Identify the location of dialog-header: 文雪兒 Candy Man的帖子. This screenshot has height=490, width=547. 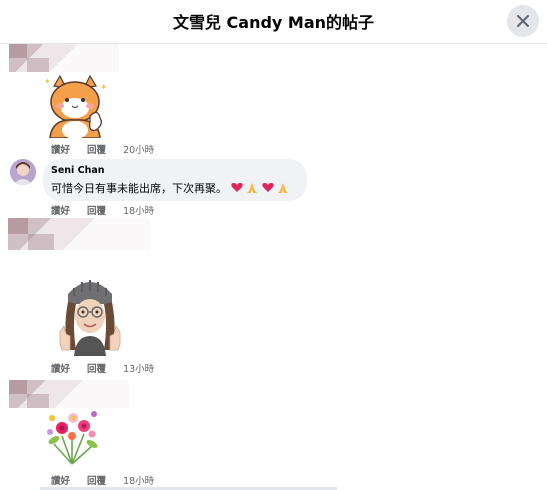
(273, 22).